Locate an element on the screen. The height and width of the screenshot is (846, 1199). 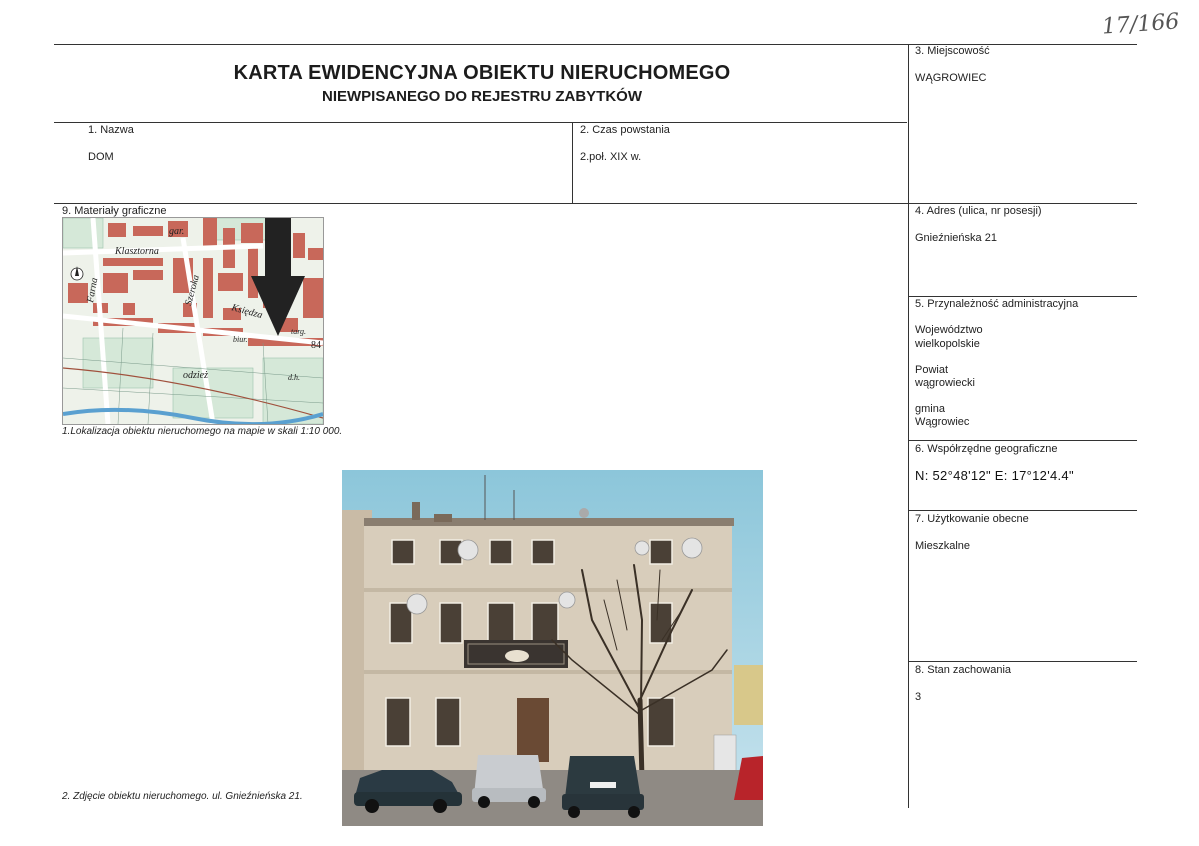
wojewodztwo-value: wielkopolskie is located at coordinates (947, 344).